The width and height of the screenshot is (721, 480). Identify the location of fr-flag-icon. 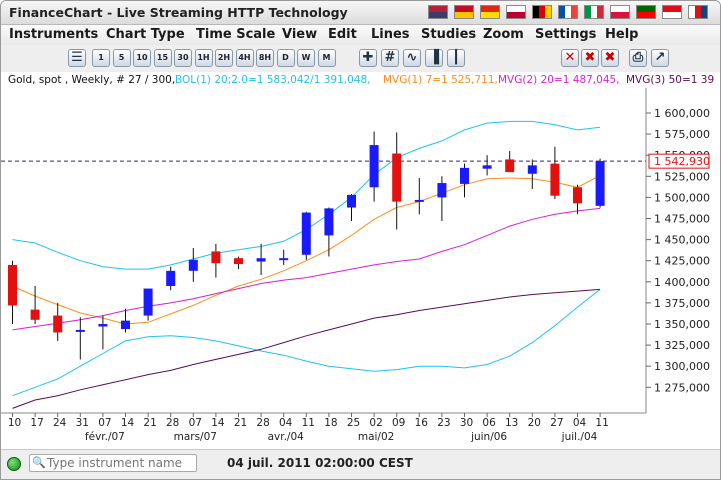
(568, 12).